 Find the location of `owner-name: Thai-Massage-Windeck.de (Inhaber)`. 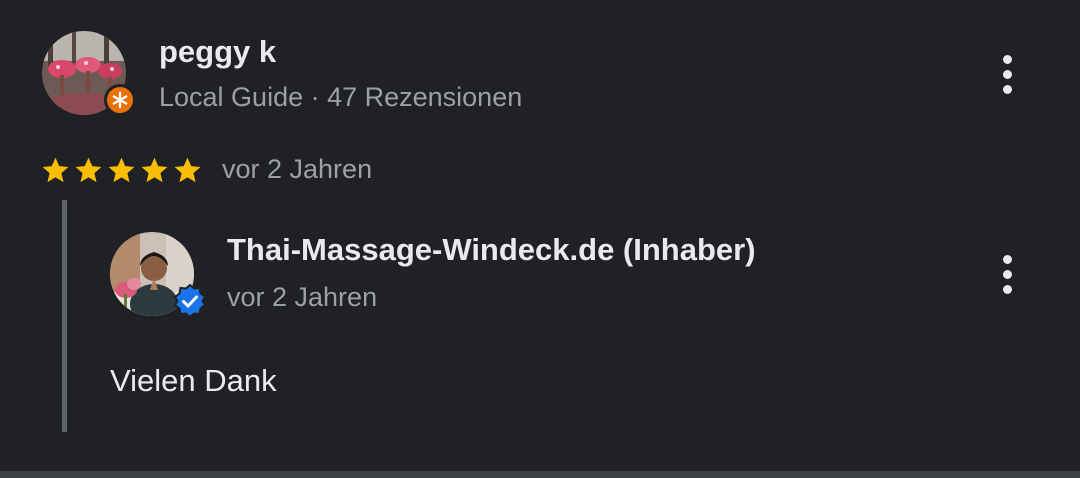

owner-name: Thai-Massage-Windeck.de (Inhaber) is located at coordinates (491, 250).